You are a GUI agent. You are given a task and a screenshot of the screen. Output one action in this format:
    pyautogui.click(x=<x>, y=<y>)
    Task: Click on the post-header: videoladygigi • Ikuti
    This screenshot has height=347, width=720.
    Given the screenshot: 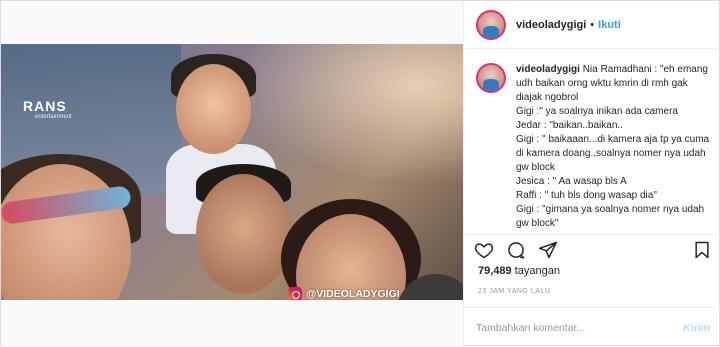 What is the action you would take?
    pyautogui.click(x=592, y=25)
    